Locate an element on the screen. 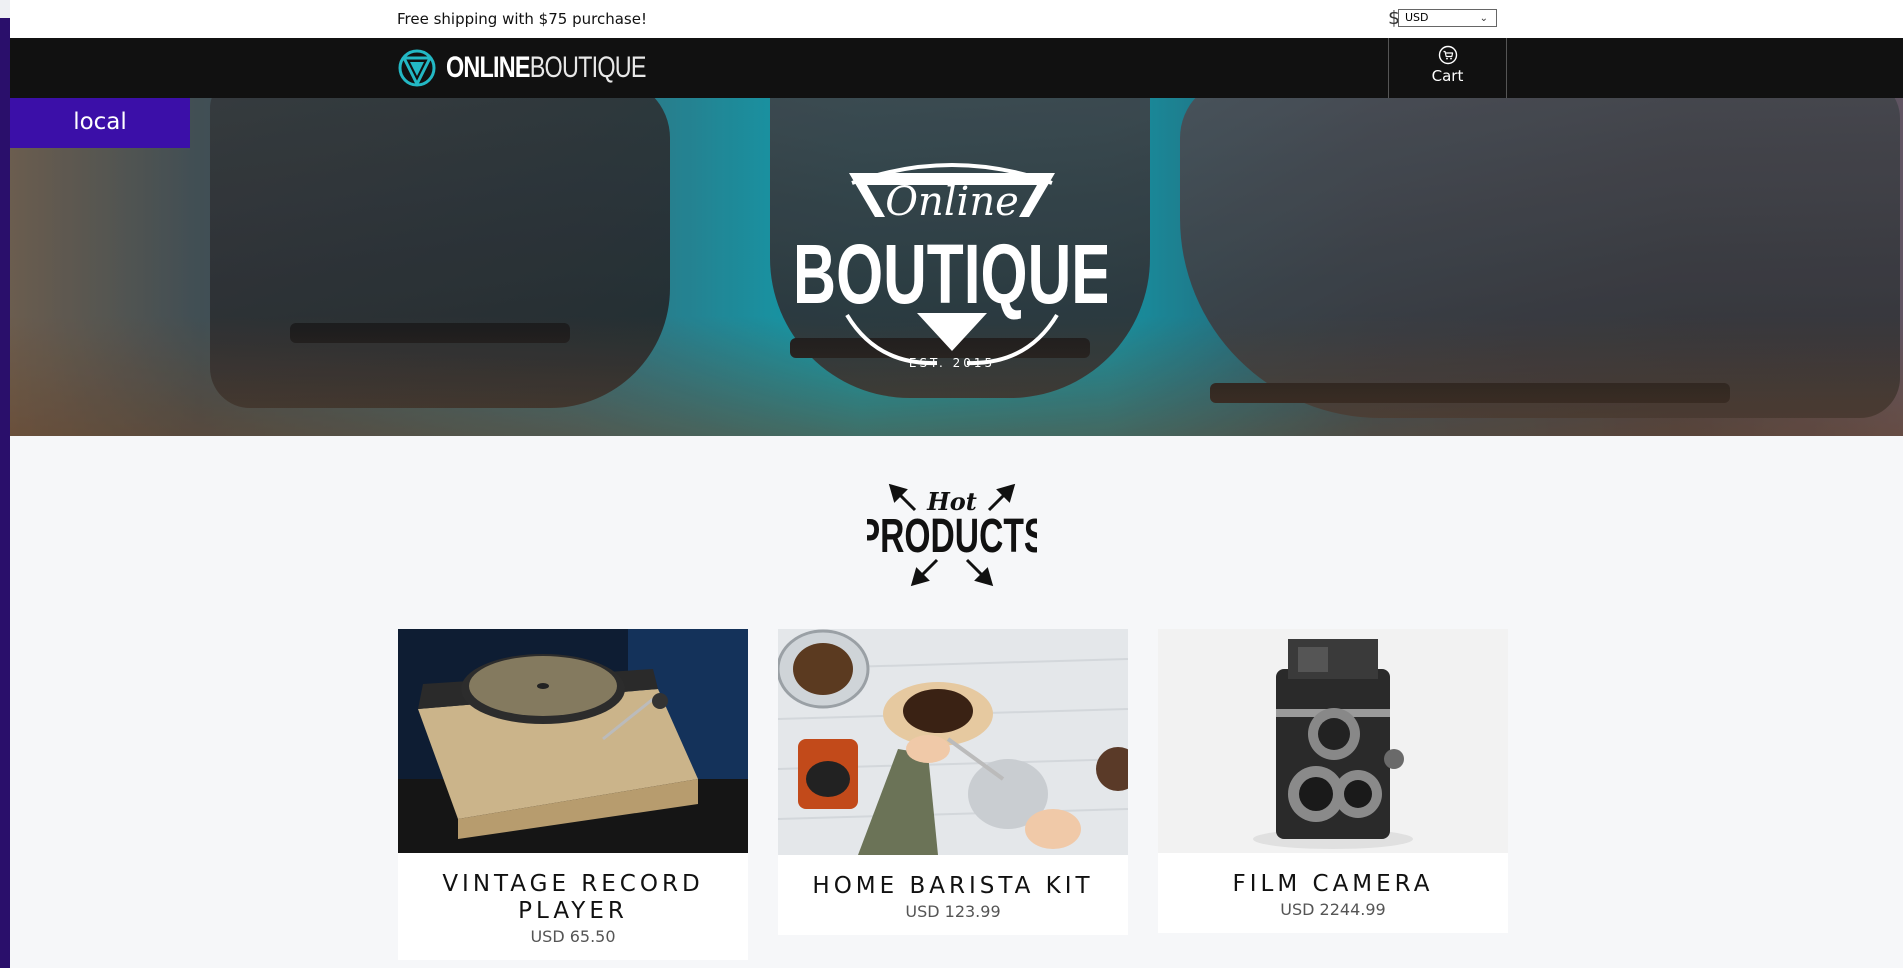 The height and width of the screenshot is (968, 1903). product-price: USD 2244.99 is located at coordinates (1333, 909).